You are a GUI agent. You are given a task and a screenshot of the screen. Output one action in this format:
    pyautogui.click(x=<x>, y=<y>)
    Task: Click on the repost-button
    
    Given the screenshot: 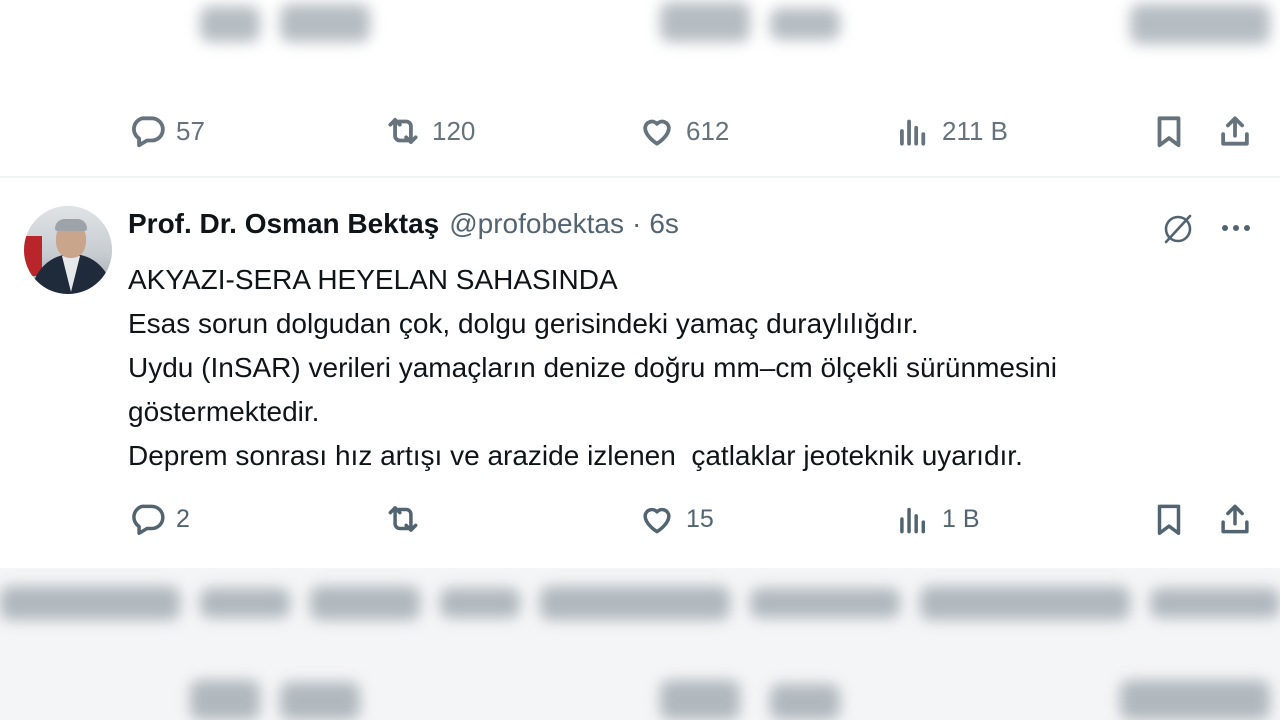 What is the action you would take?
    pyautogui.click(x=408, y=519)
    